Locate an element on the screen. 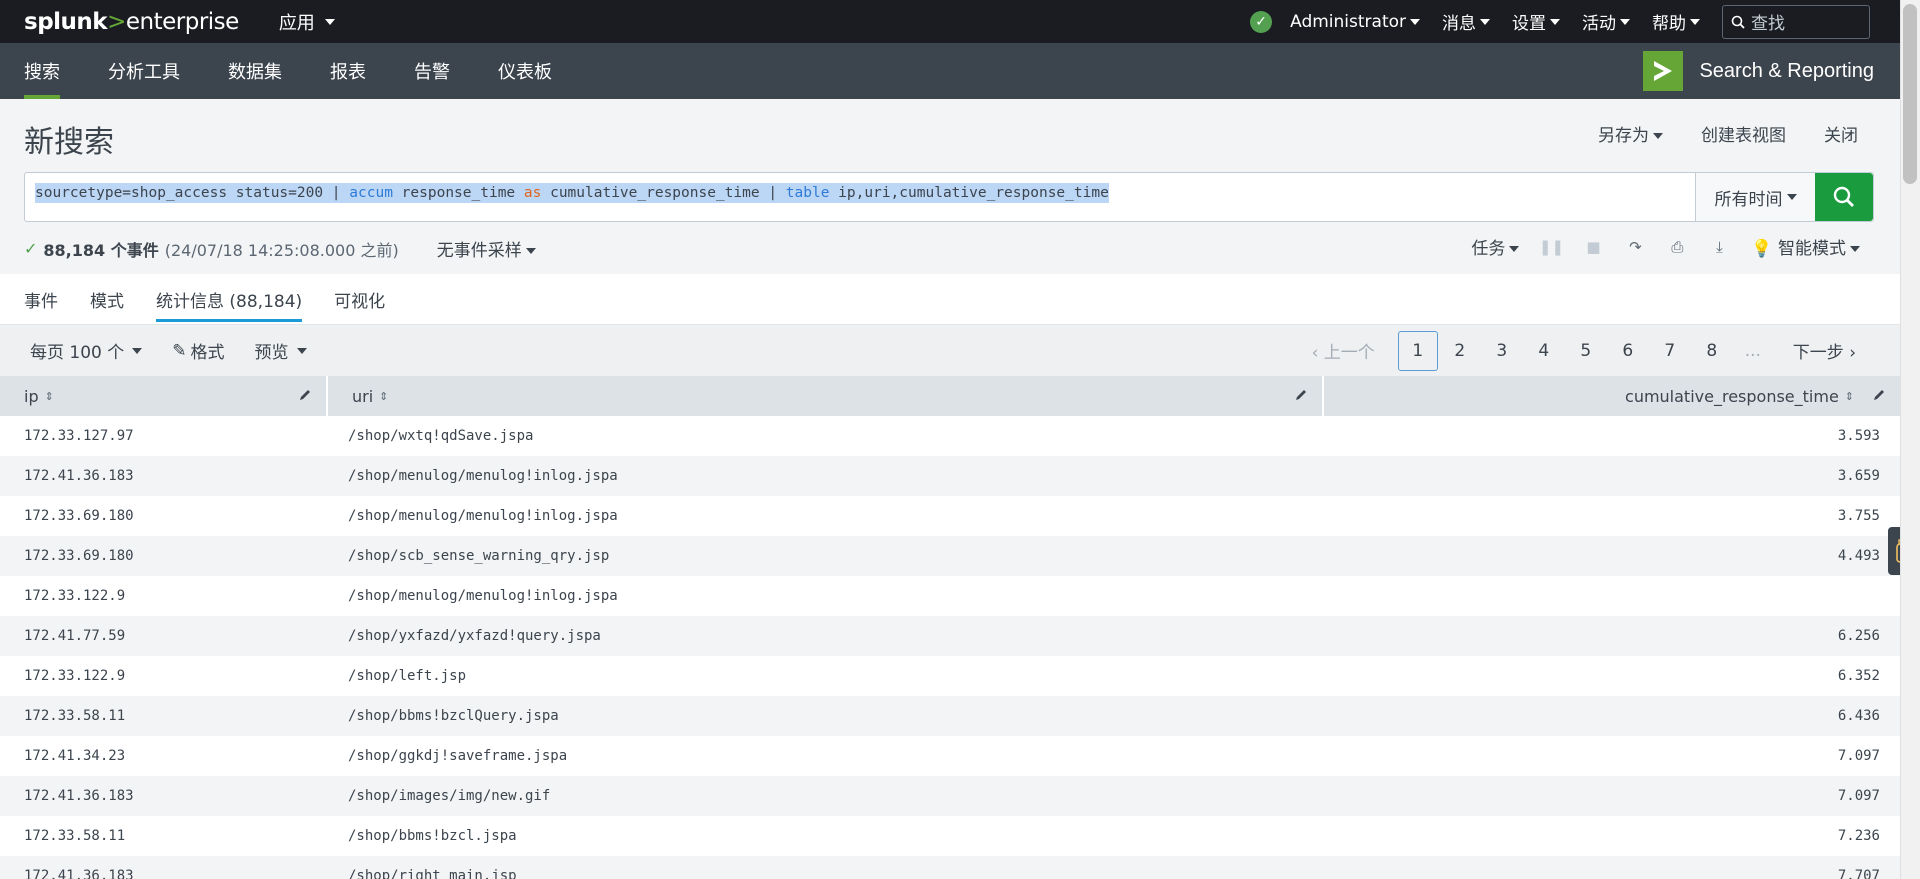 The width and height of the screenshot is (1920, 879). cell-uri: /shop/left.jsp is located at coordinates (826, 676).